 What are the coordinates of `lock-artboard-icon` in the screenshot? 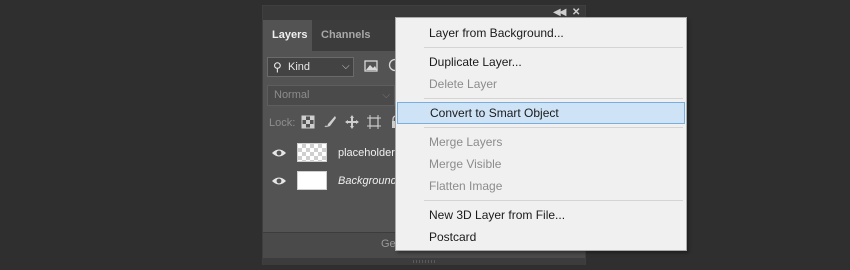 It's located at (374, 122).